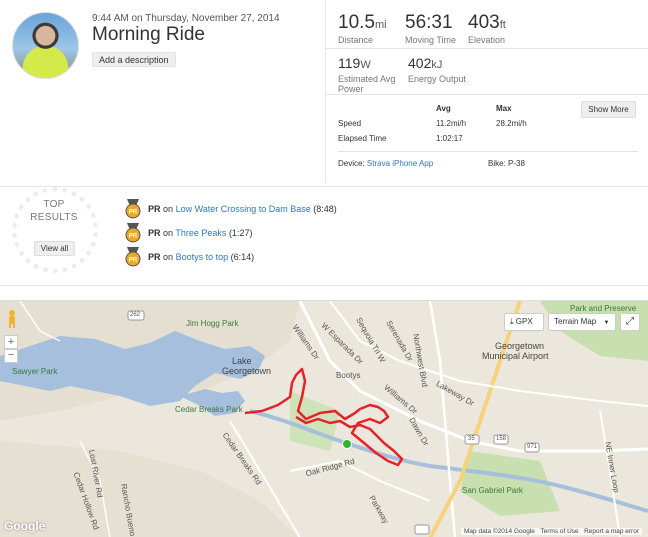  What do you see at coordinates (54, 248) in the screenshot?
I see `view-all-button: View all` at bounding box center [54, 248].